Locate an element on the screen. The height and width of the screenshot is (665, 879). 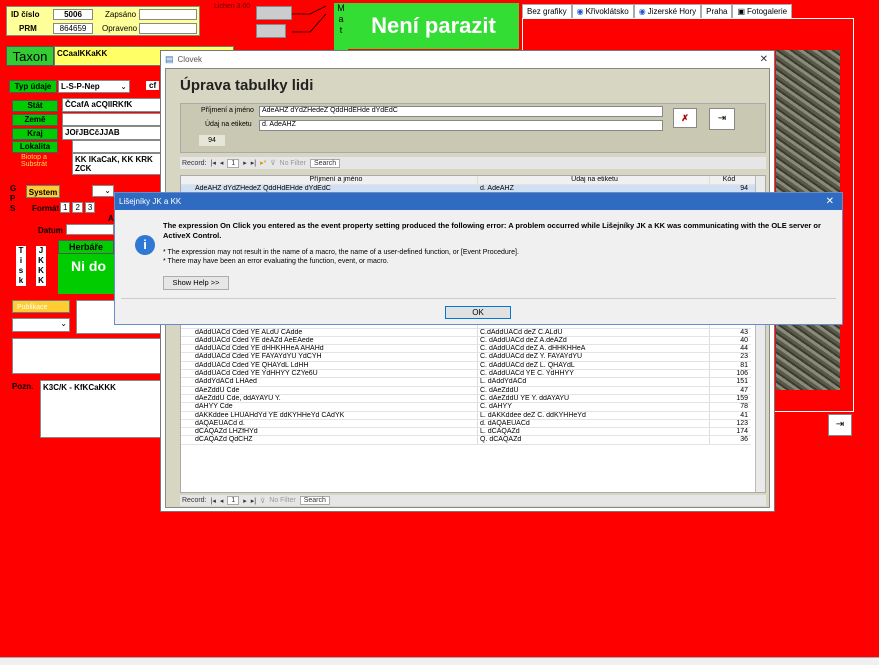
zeme-button: Země is located at coordinates (35, 120).